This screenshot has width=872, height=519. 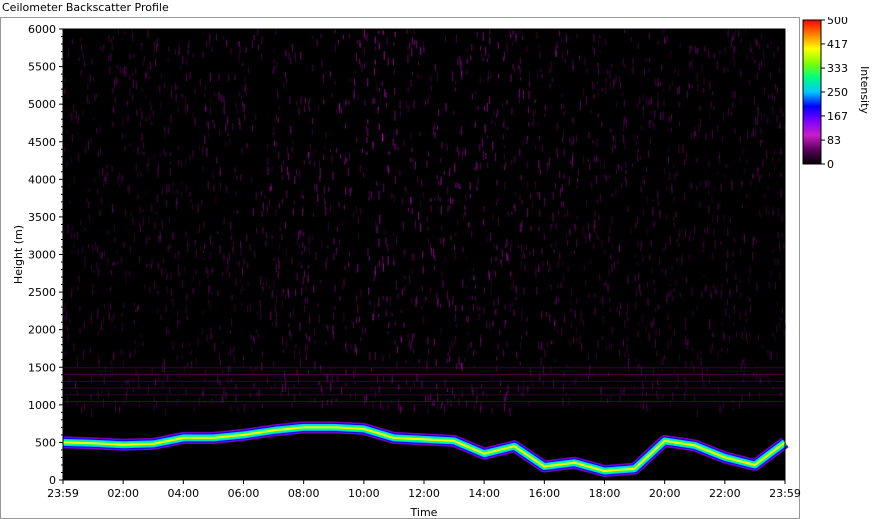 I want to click on colorbar-title: Intensity, so click(x=864, y=90).